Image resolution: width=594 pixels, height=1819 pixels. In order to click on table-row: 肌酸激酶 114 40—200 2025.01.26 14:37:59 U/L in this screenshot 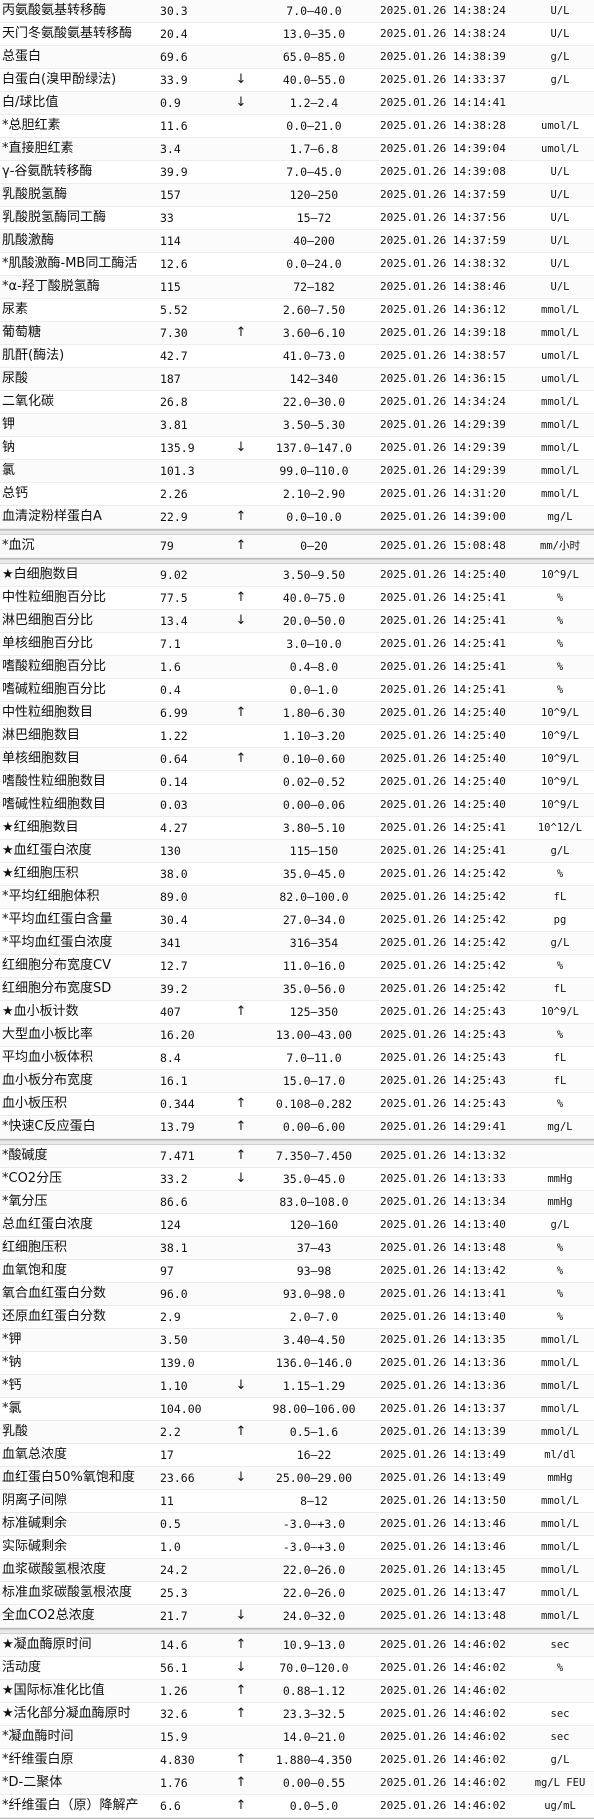, I will do `click(297, 241)`.